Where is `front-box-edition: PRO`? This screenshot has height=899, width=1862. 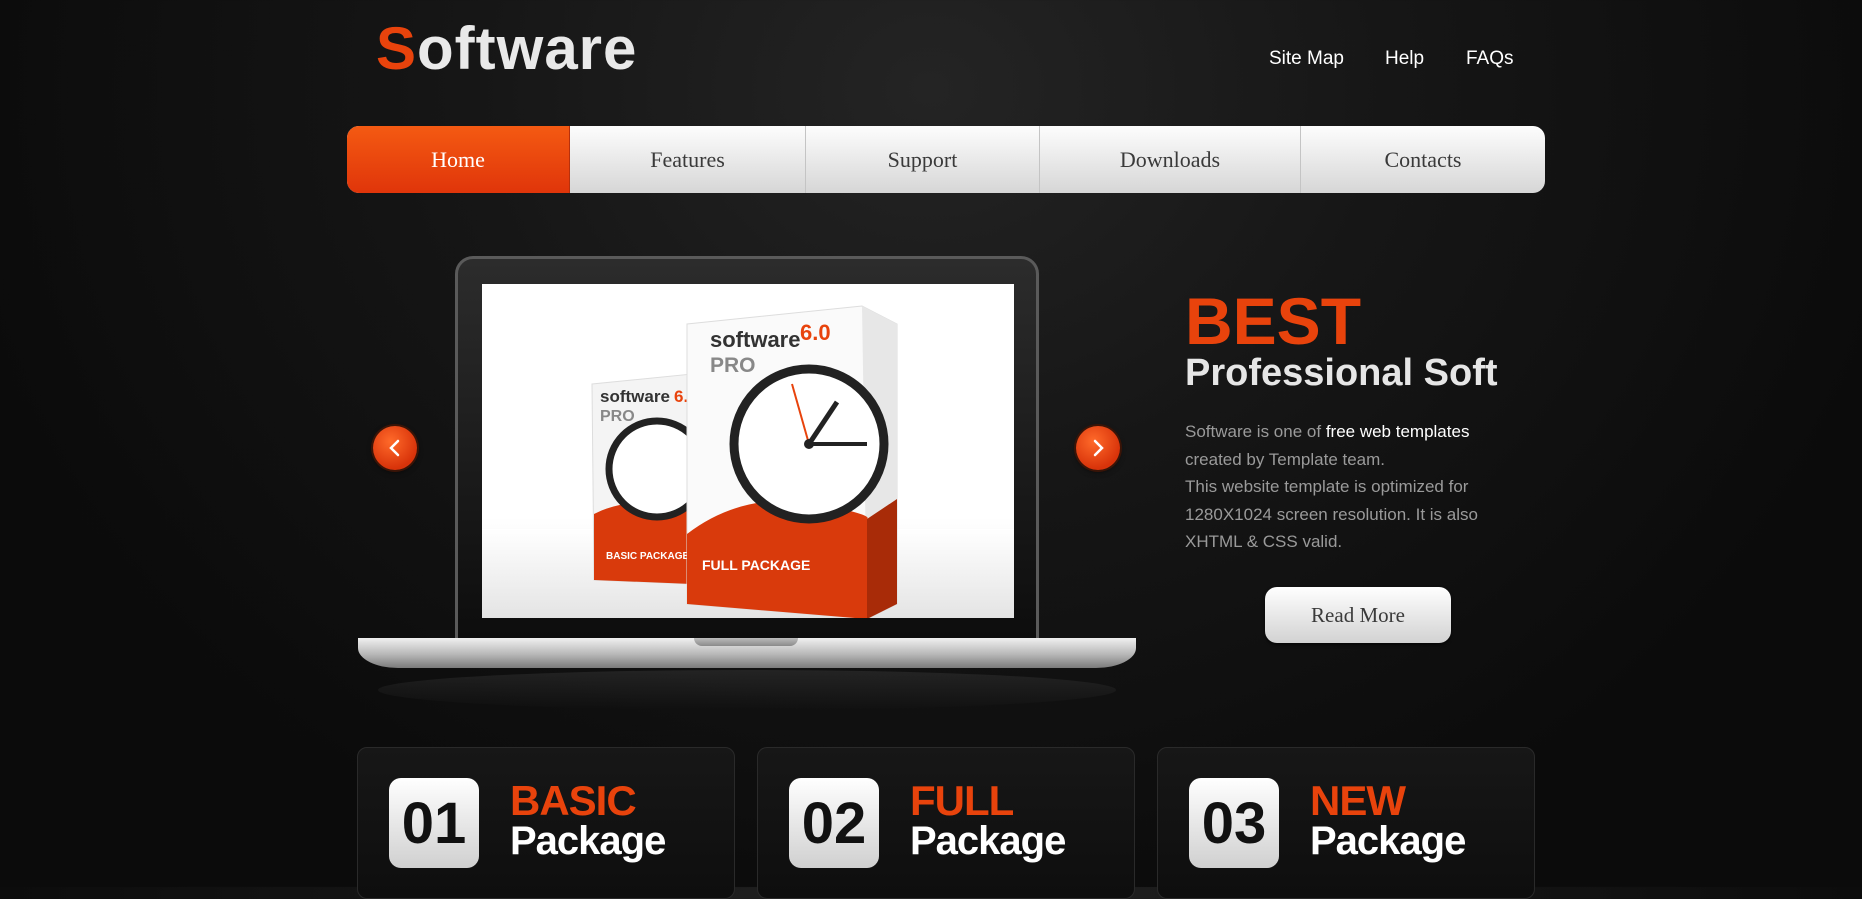 front-box-edition: PRO is located at coordinates (733, 365).